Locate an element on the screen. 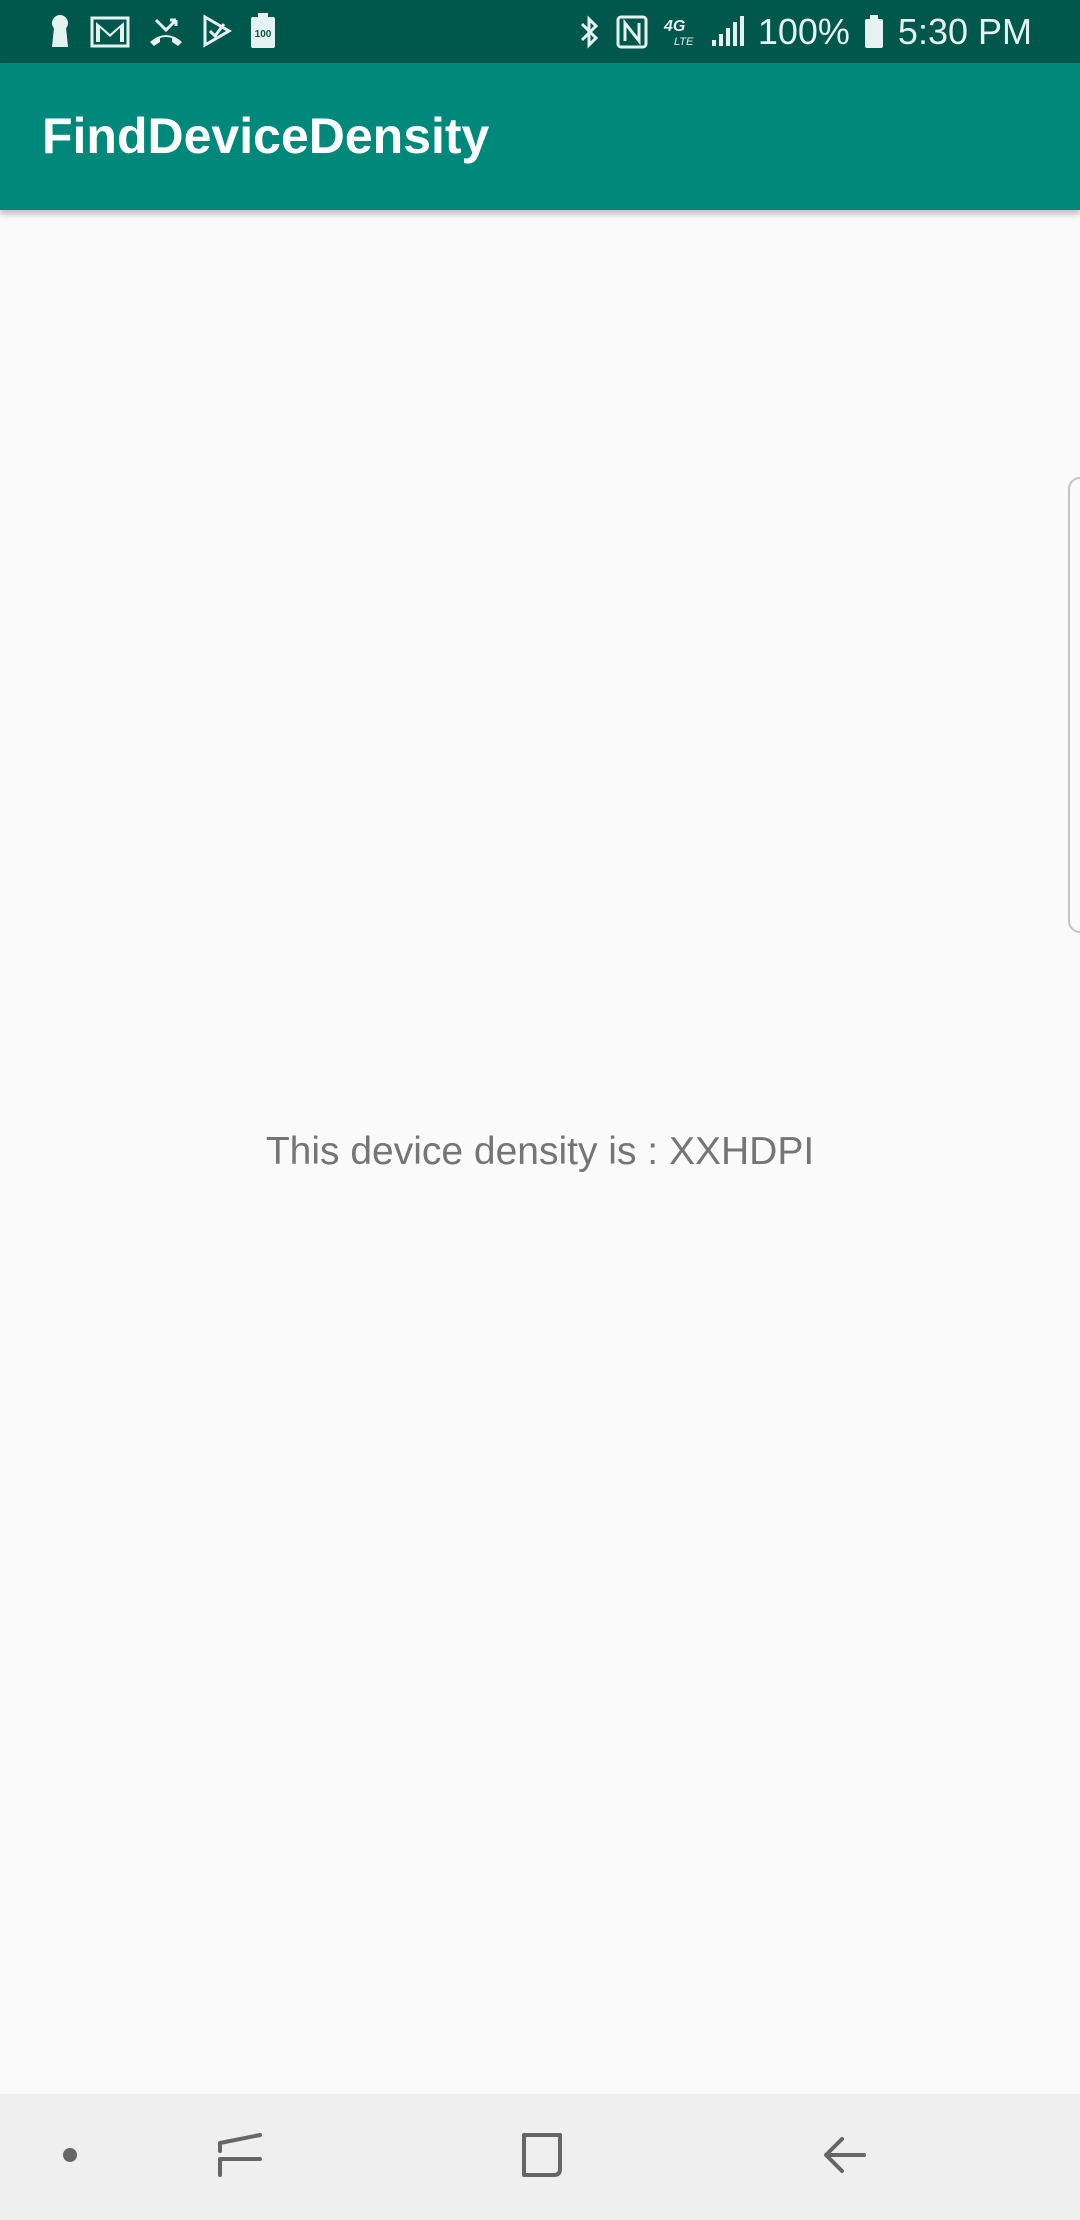 The height and width of the screenshot is (2220, 1080). battery-percent: 100% is located at coordinates (803, 31).